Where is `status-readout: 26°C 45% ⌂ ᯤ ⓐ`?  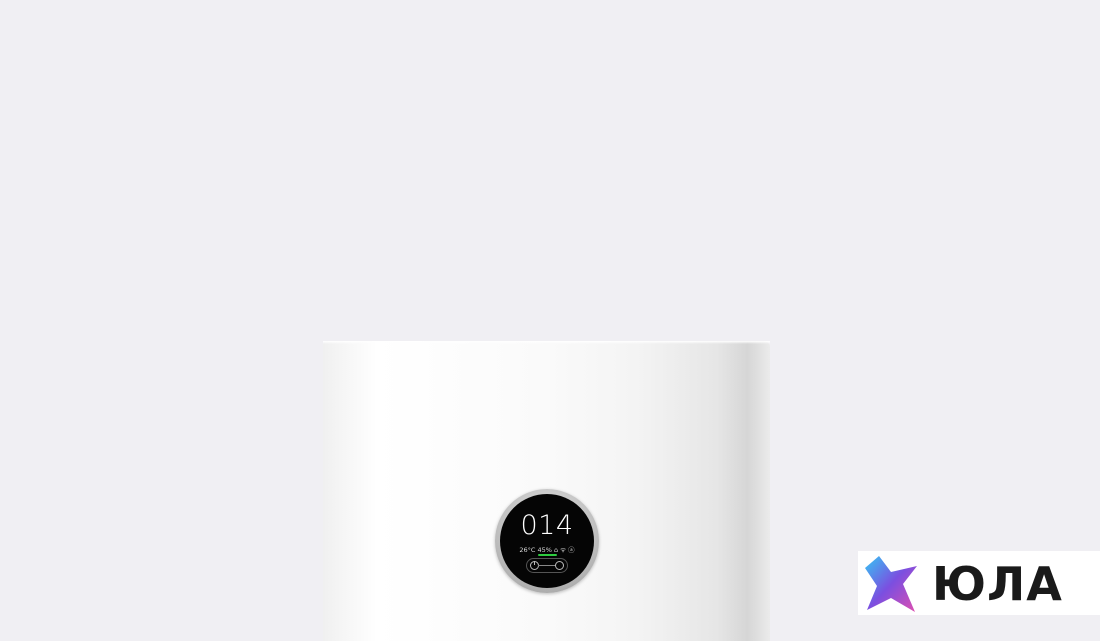 status-readout: 26°C 45% ⌂ ᯤ ⓐ is located at coordinates (547, 550).